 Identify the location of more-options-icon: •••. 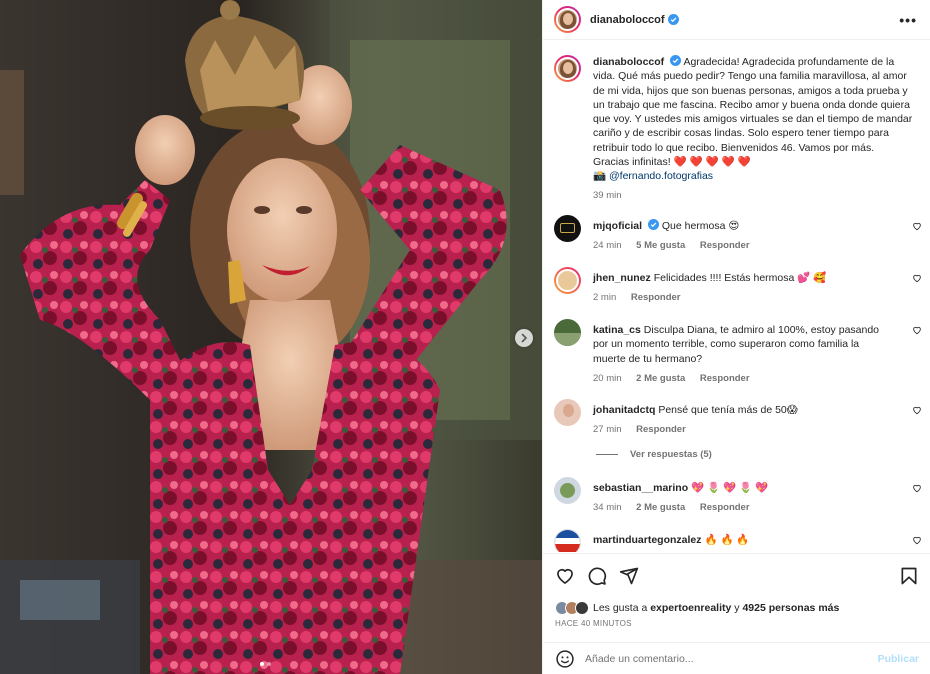
(908, 20).